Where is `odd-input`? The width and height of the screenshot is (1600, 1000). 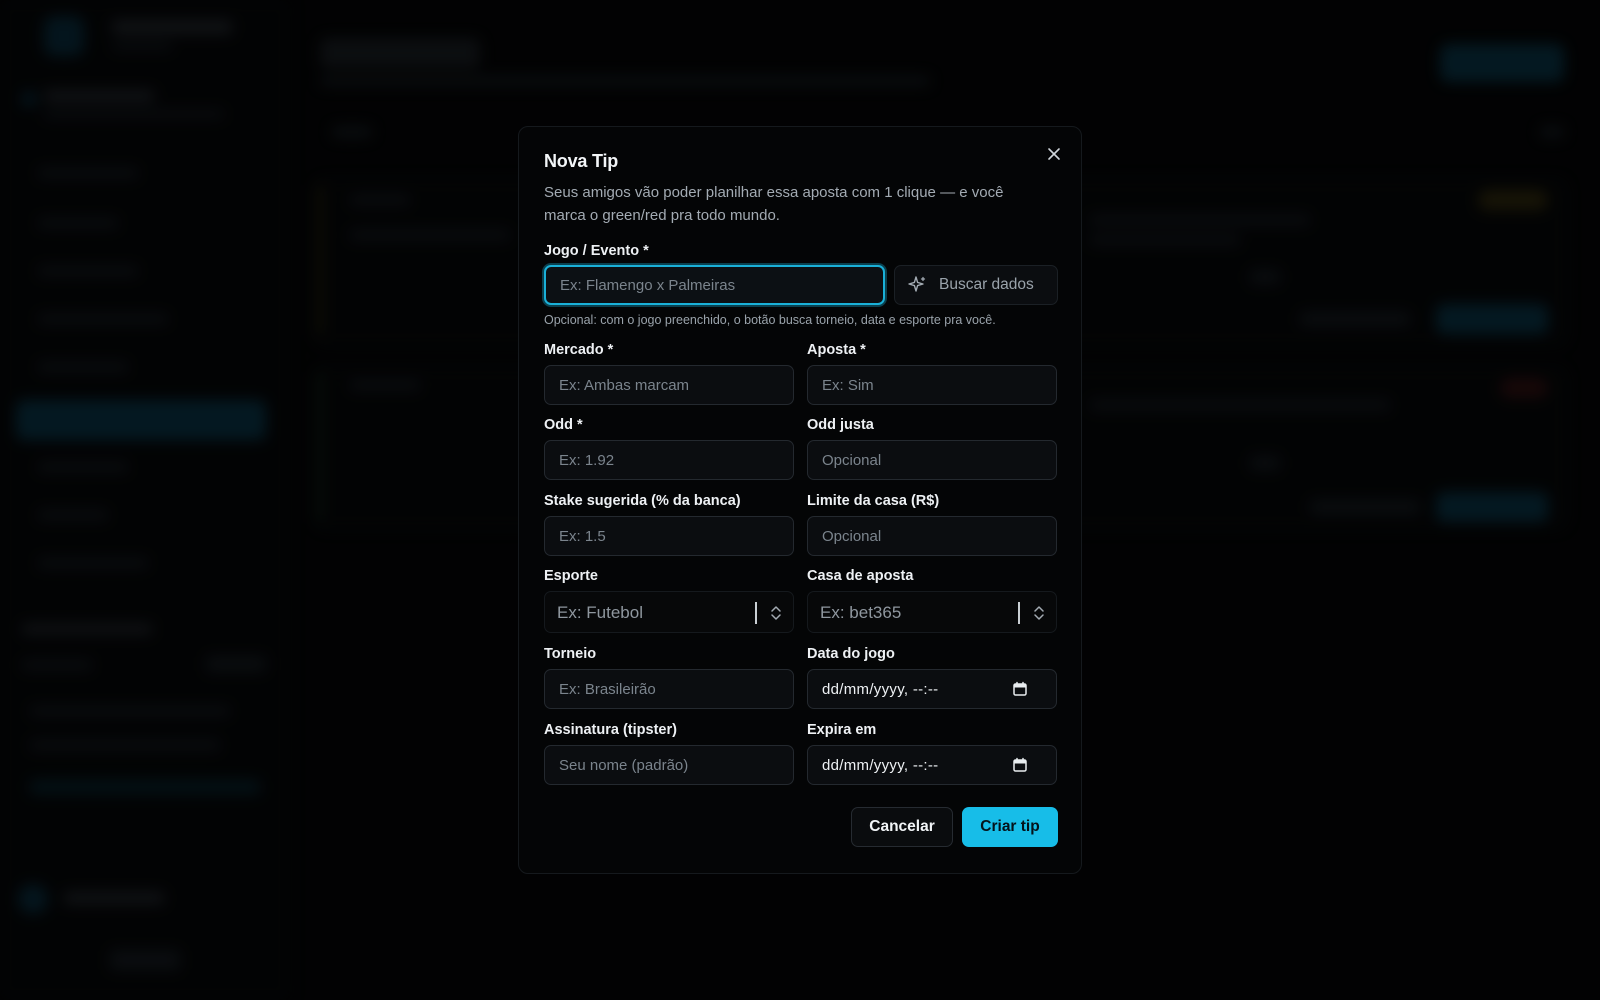 odd-input is located at coordinates (669, 460).